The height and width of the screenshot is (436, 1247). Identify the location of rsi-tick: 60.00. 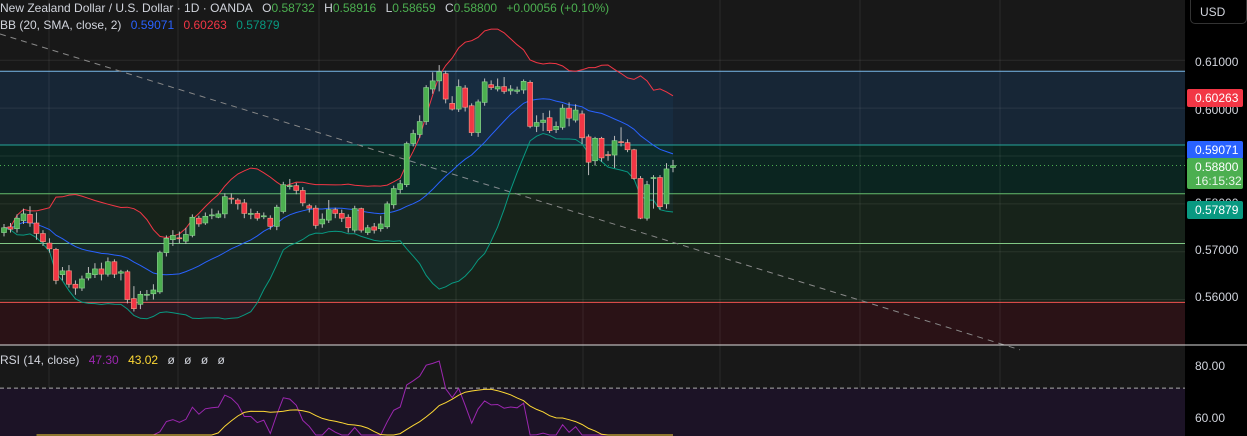
(1210, 418).